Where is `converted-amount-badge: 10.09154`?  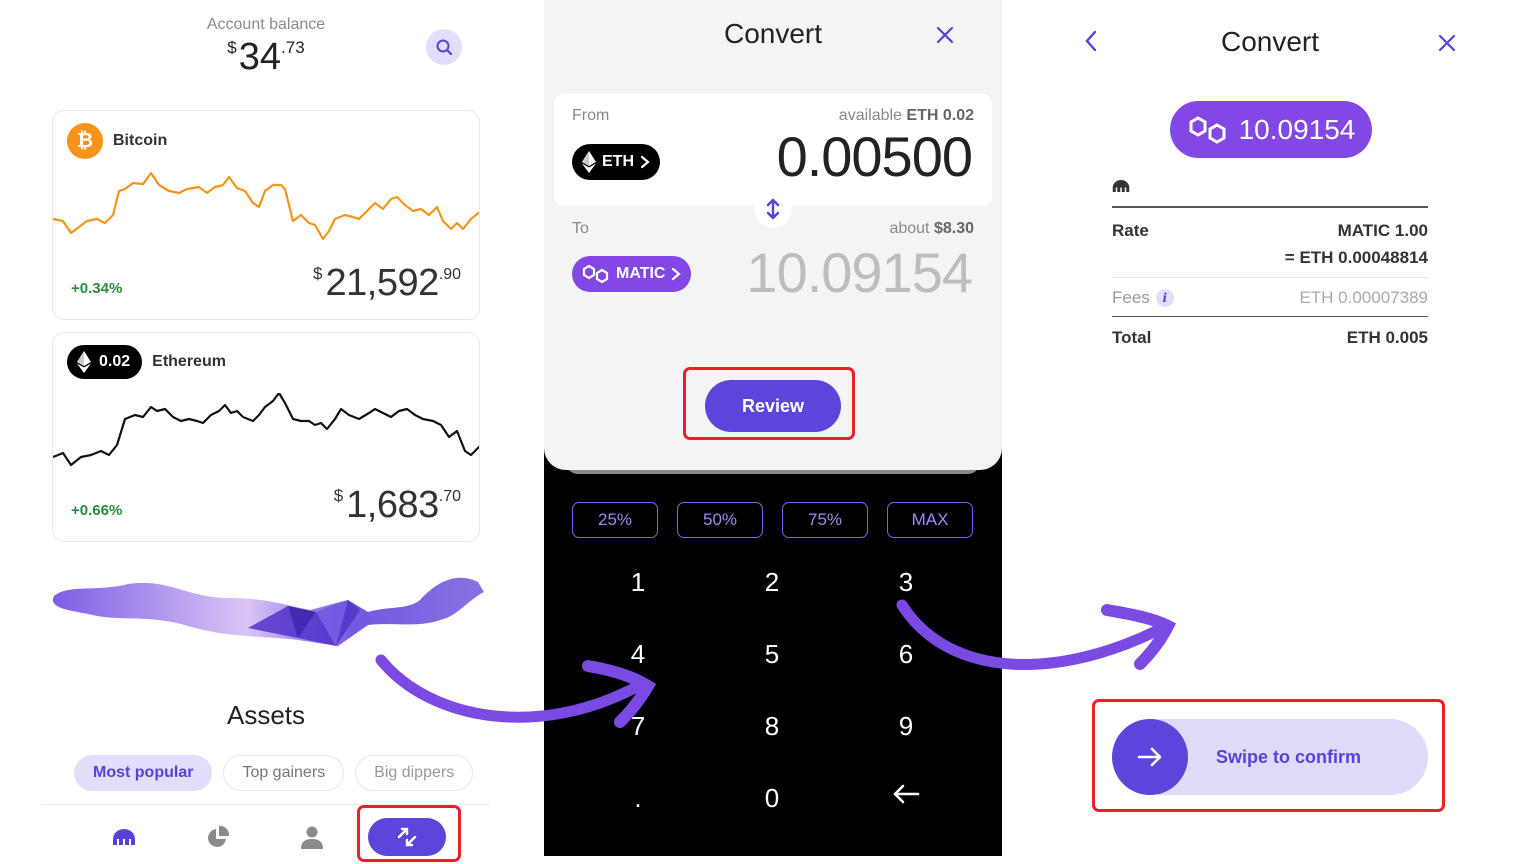 converted-amount-badge: 10.09154 is located at coordinates (1271, 129).